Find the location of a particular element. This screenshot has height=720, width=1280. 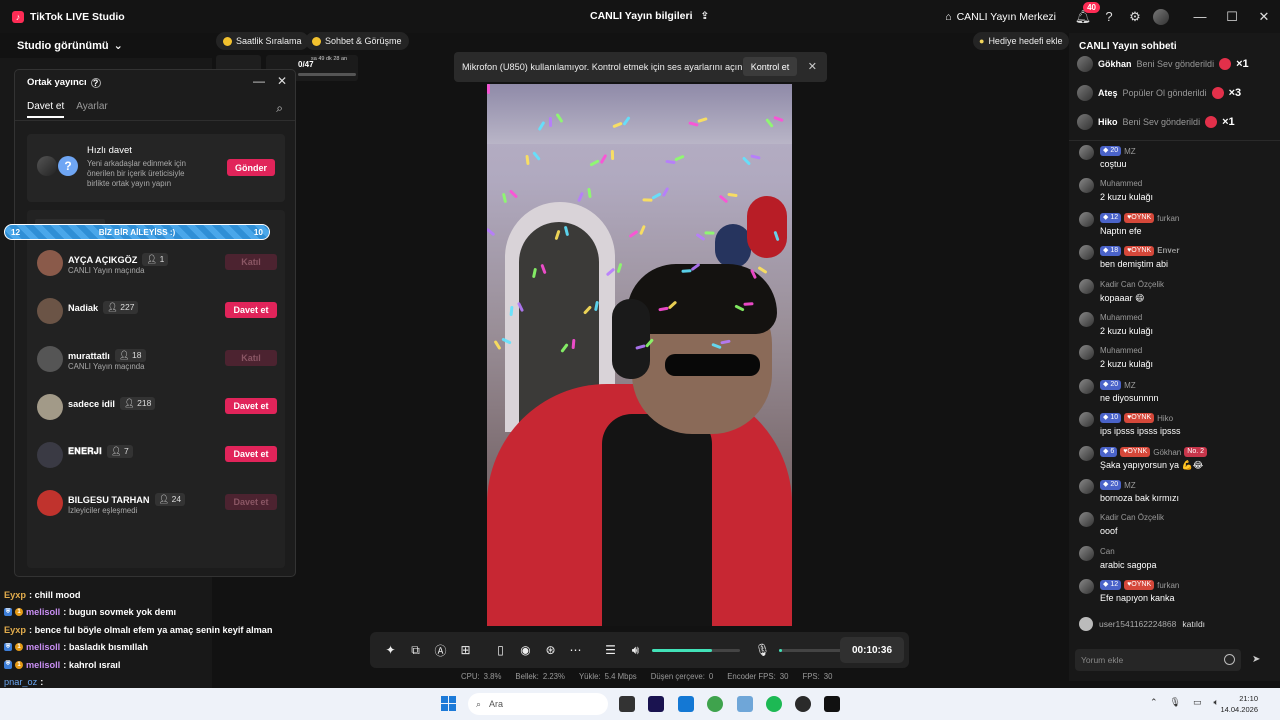

camera-settings-icon: ⊛ is located at coordinates (550, 650).